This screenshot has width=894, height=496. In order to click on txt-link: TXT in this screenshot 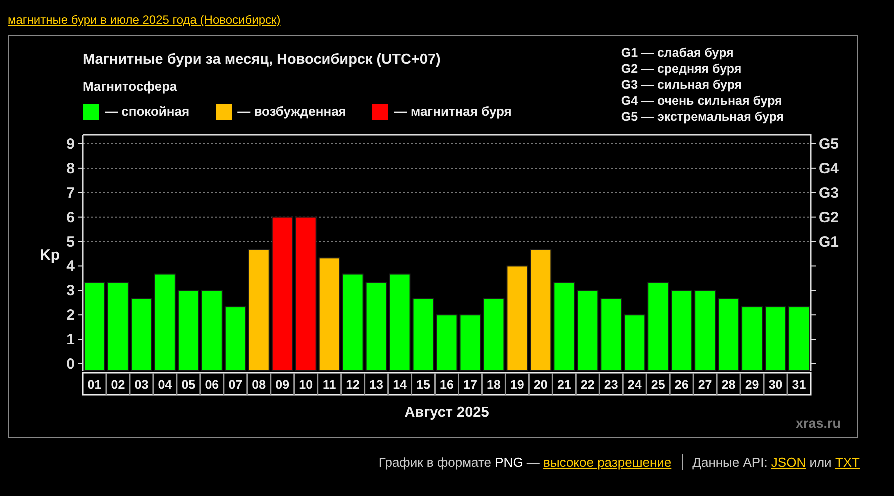, I will do `click(847, 462)`.